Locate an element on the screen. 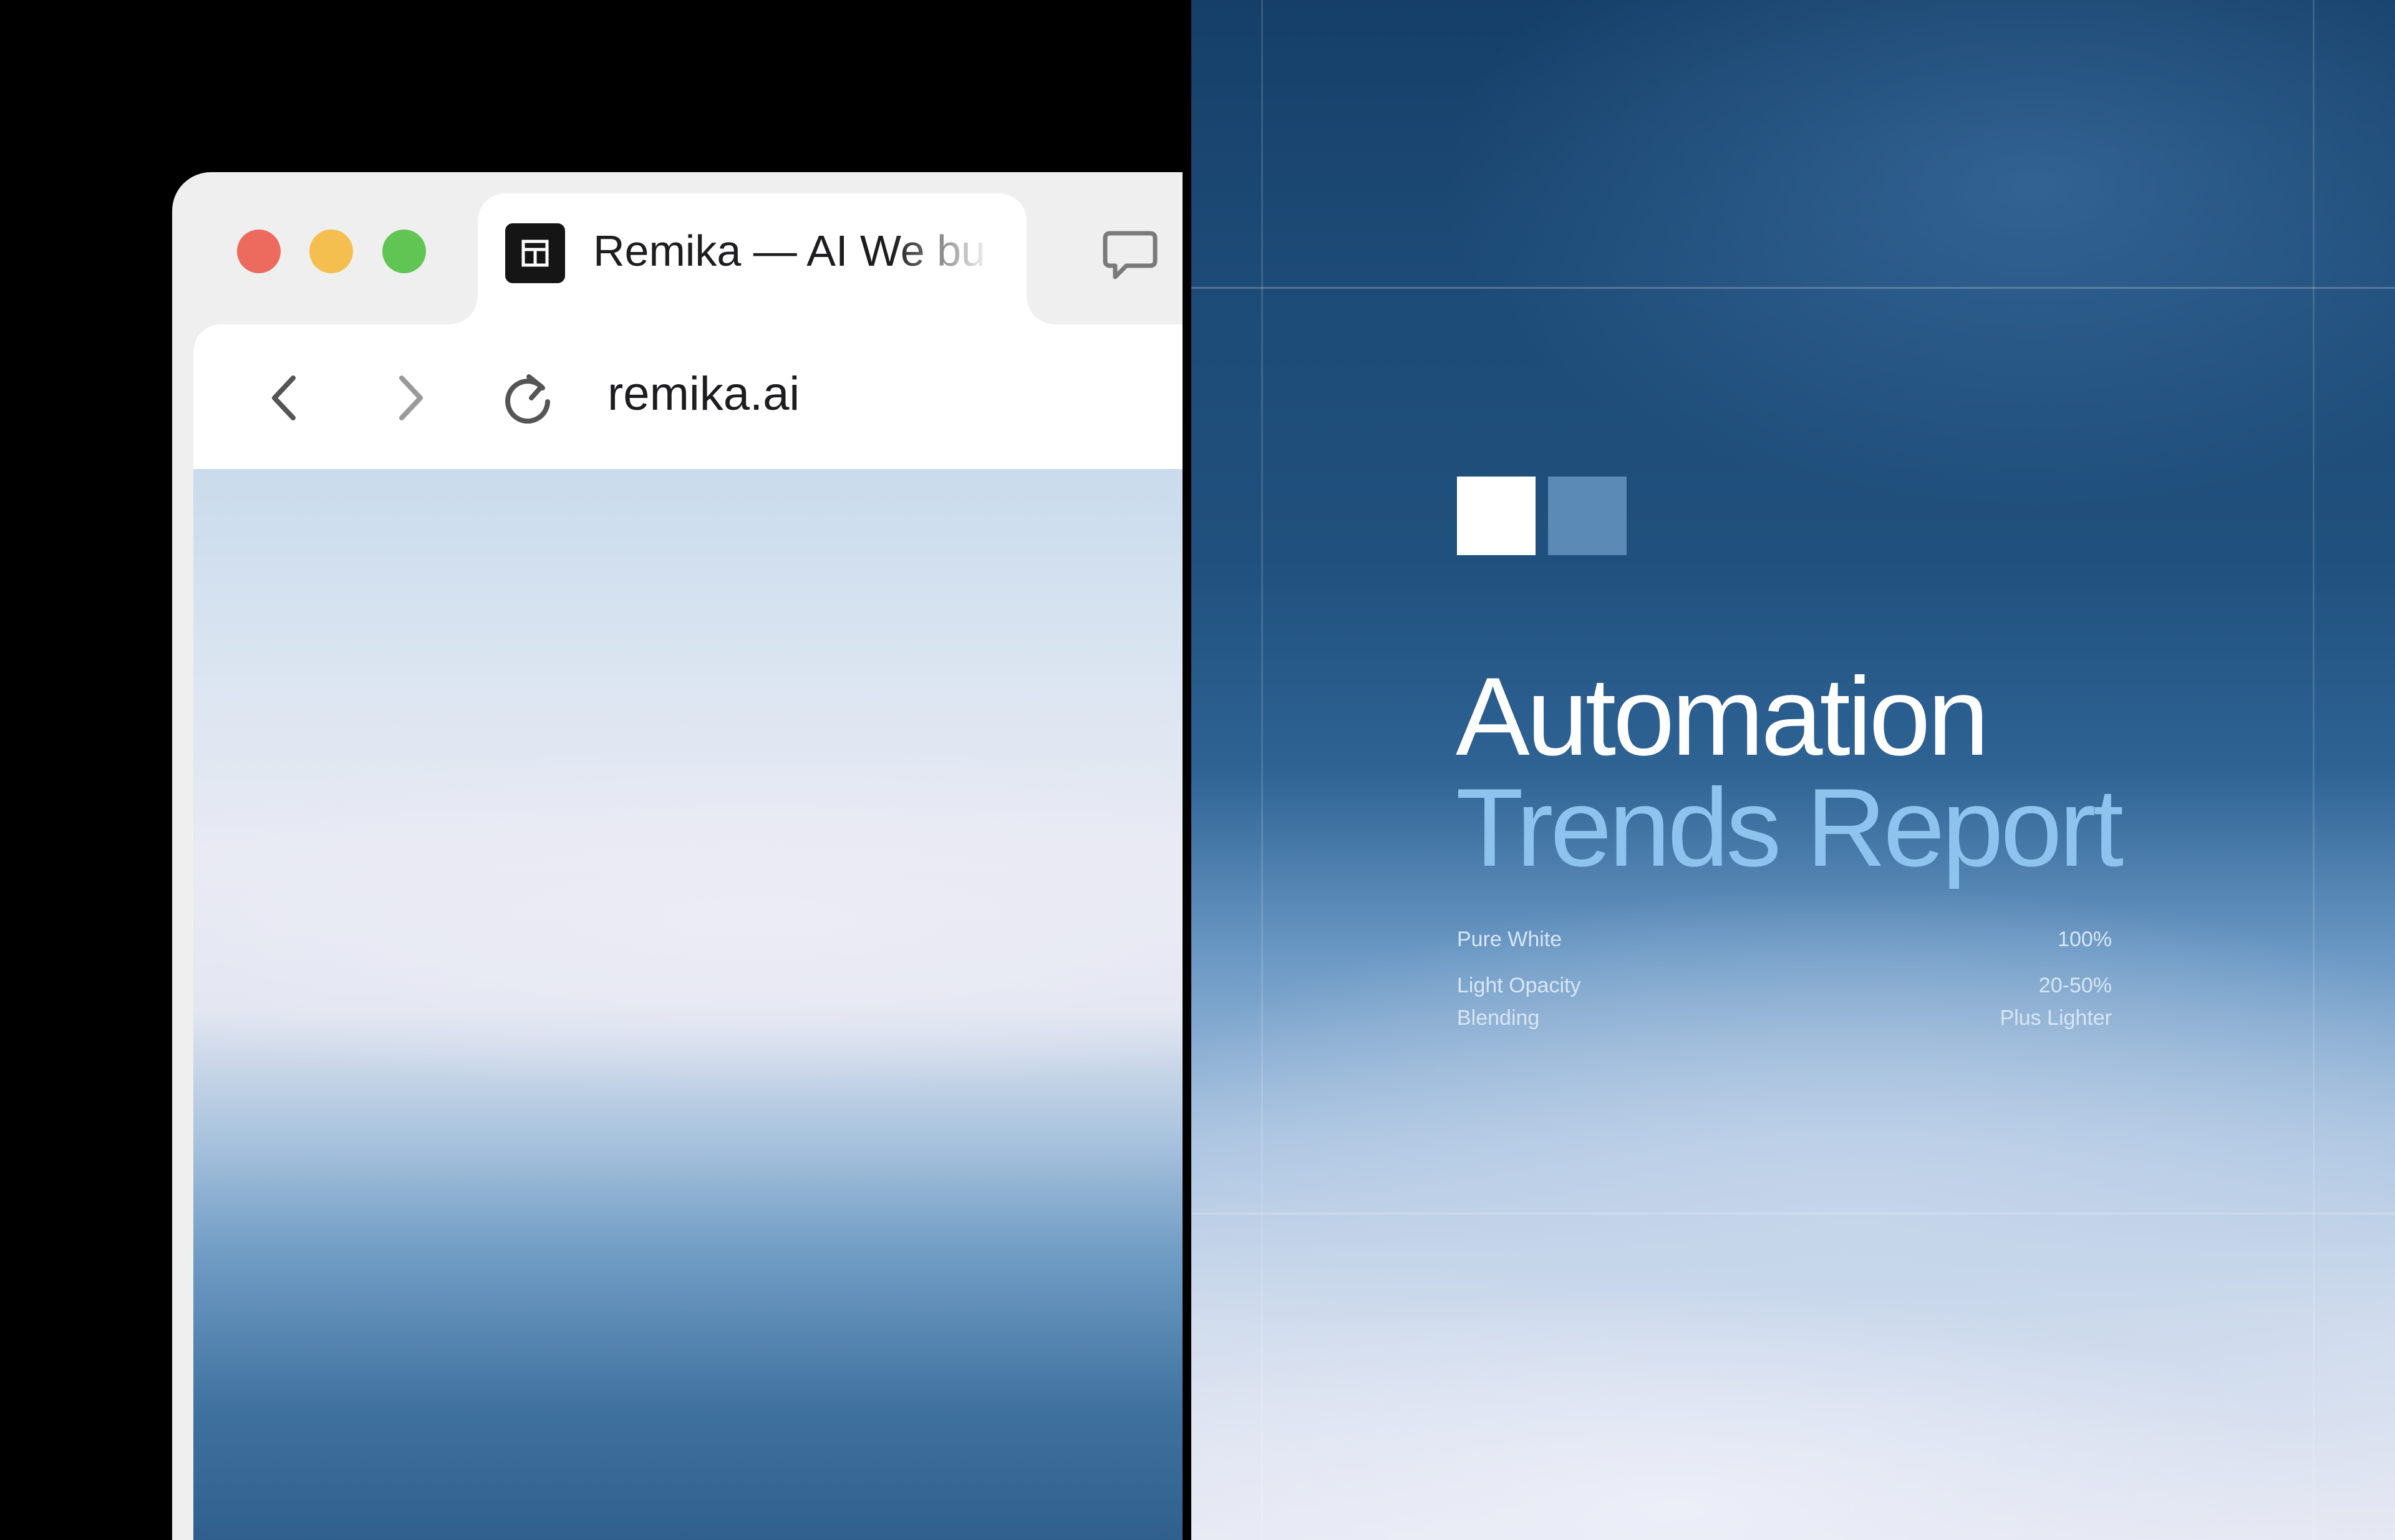 This screenshot has width=2395, height=1540. close-window-button is located at coordinates (259, 251).